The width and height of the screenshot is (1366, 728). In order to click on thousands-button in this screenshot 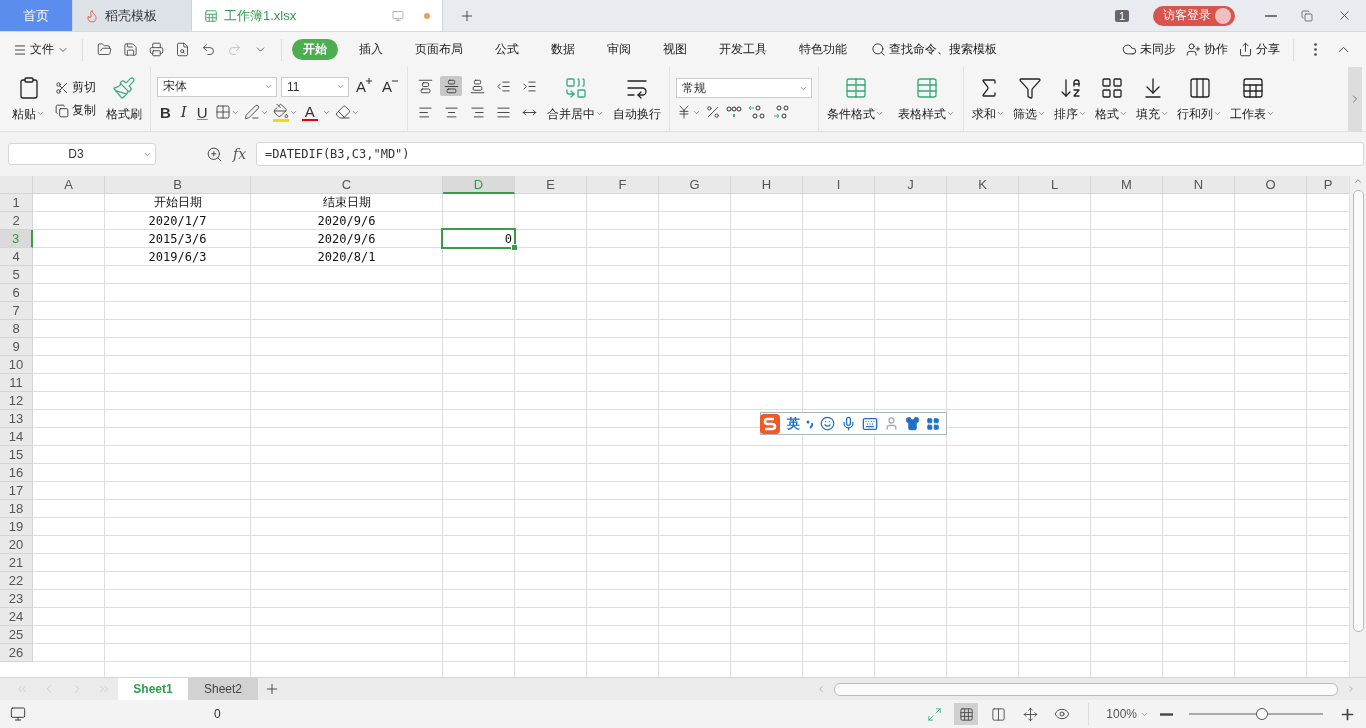, I will do `click(734, 112)`.